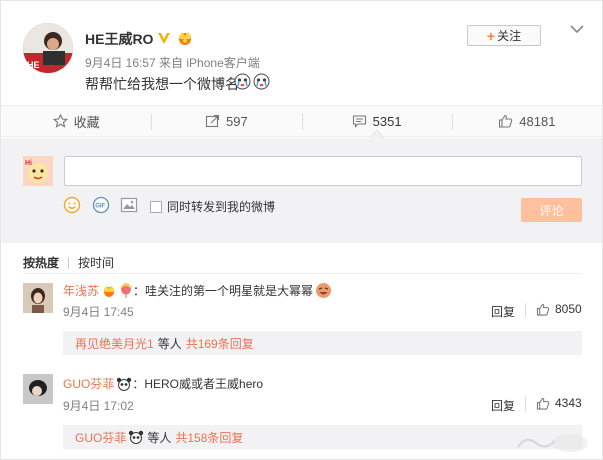  Describe the element at coordinates (322, 437) in the screenshot. I see `sub-replies-summary: GUO芬菲 等人 共158条回复` at that location.